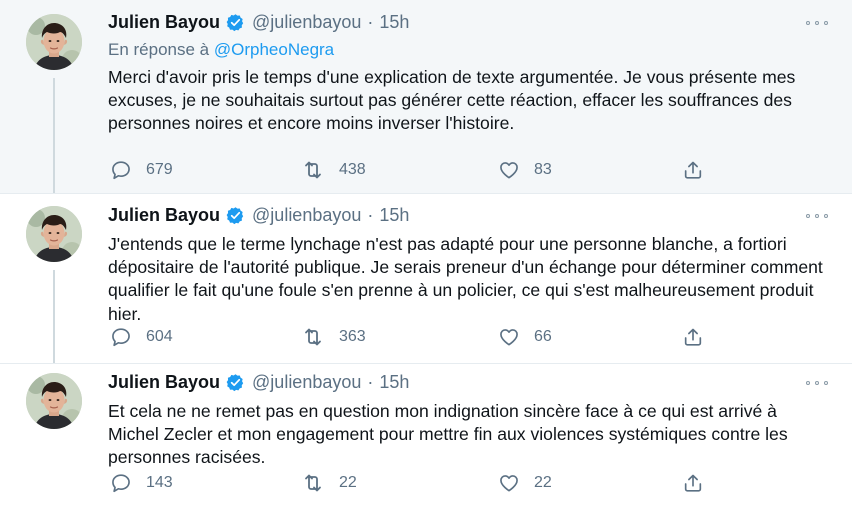 The image size is (852, 512). Describe the element at coordinates (159, 482) in the screenshot. I see `reply-count: 143` at that location.